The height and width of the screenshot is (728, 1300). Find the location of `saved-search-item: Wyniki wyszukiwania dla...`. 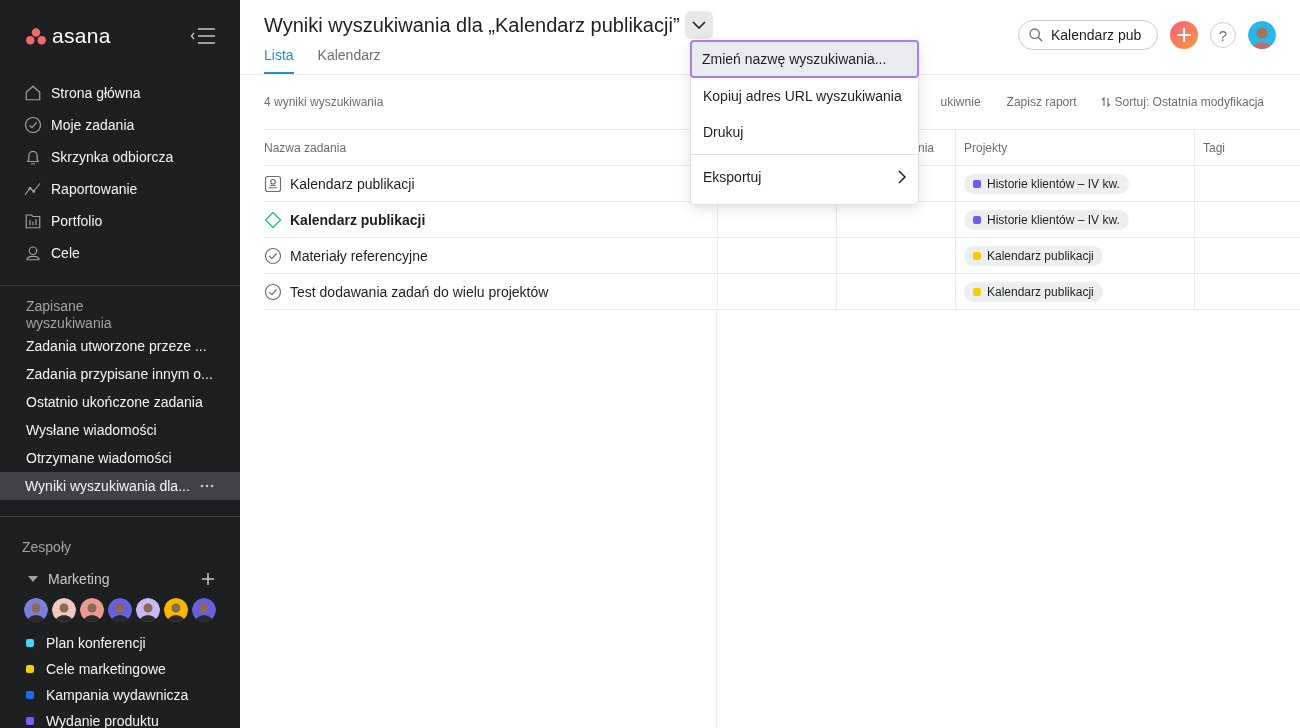

saved-search-item: Wyniki wyszukiwania dla... is located at coordinates (120, 486).